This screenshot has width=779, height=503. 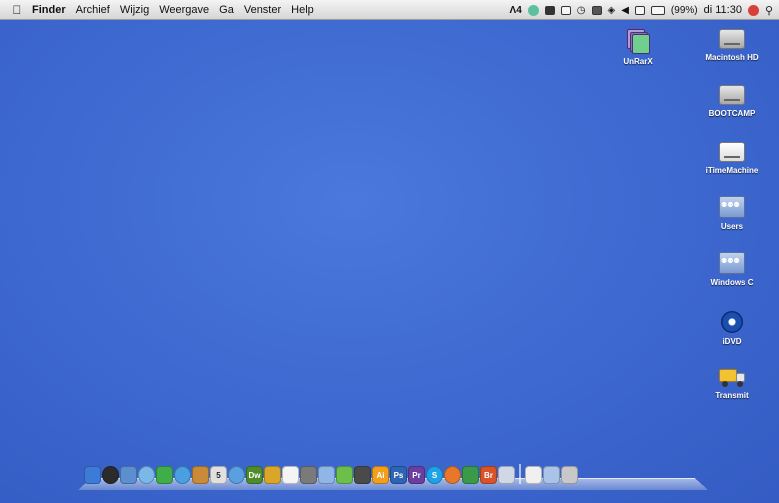 I want to click on coda-icon, so click(x=344, y=475).